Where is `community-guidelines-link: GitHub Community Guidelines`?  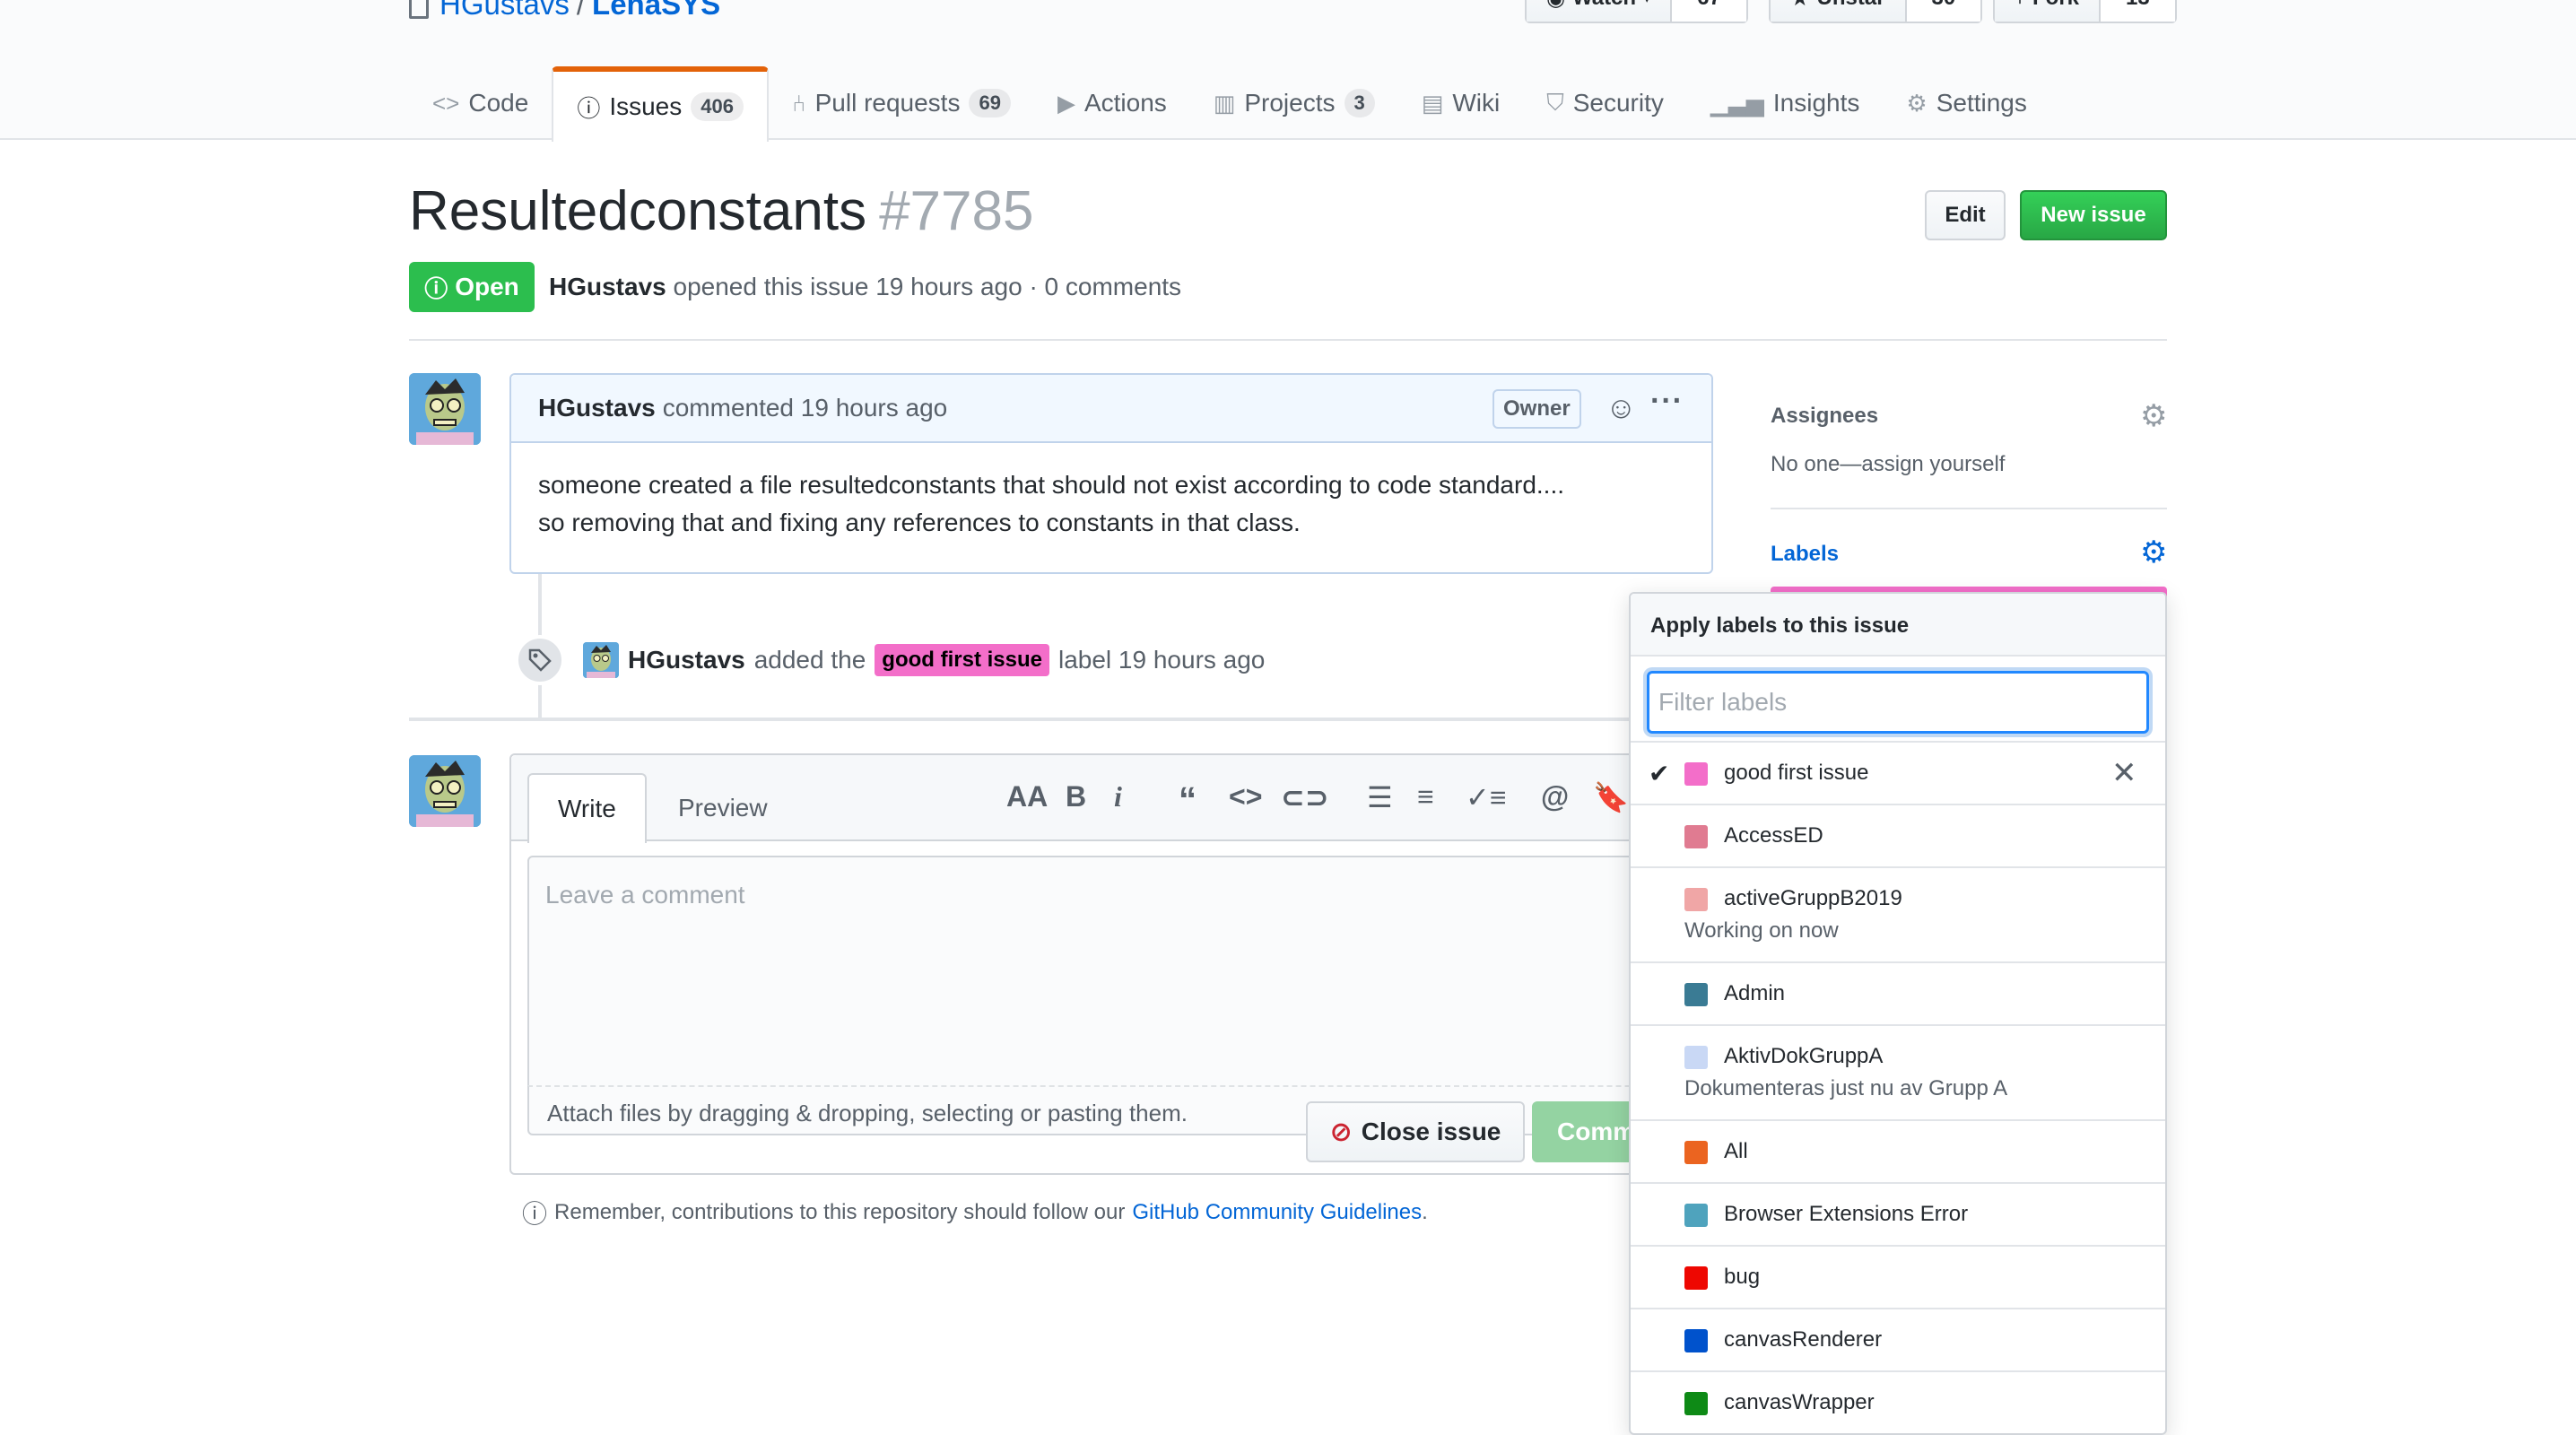 community-guidelines-link: GitHub Community Guidelines is located at coordinates (1277, 1212).